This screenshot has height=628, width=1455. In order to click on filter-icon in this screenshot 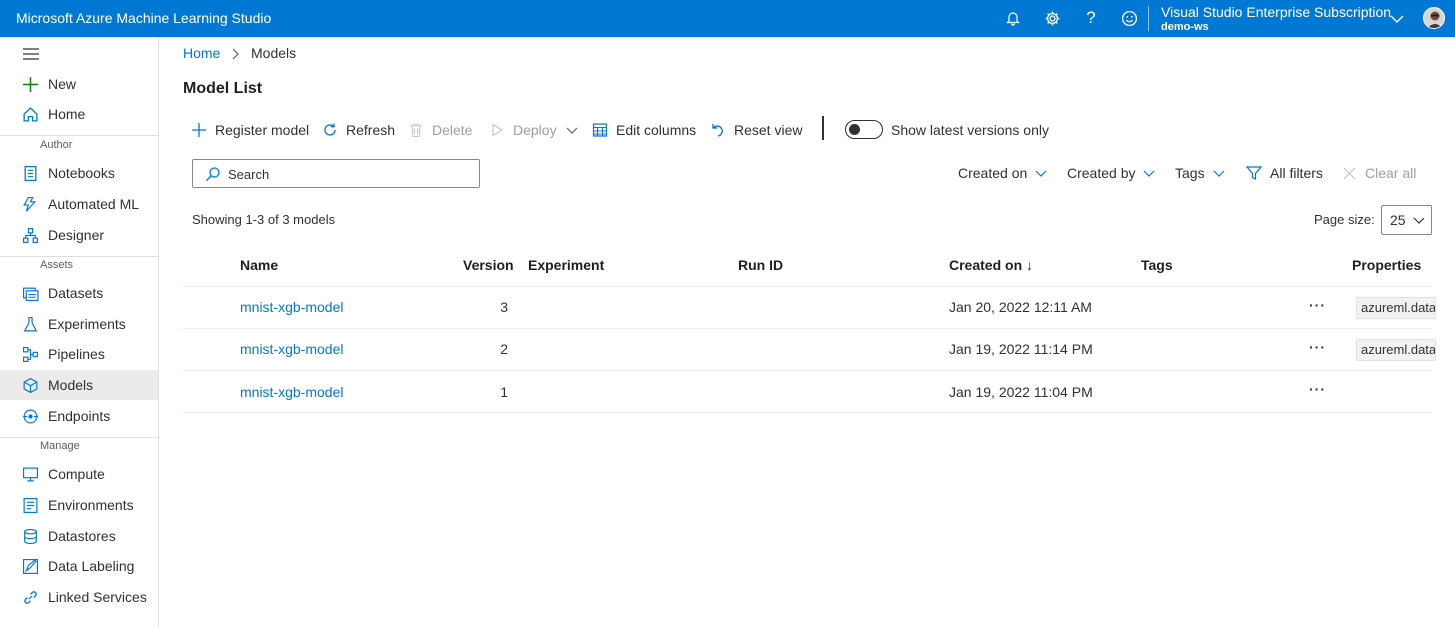, I will do `click(1254, 173)`.